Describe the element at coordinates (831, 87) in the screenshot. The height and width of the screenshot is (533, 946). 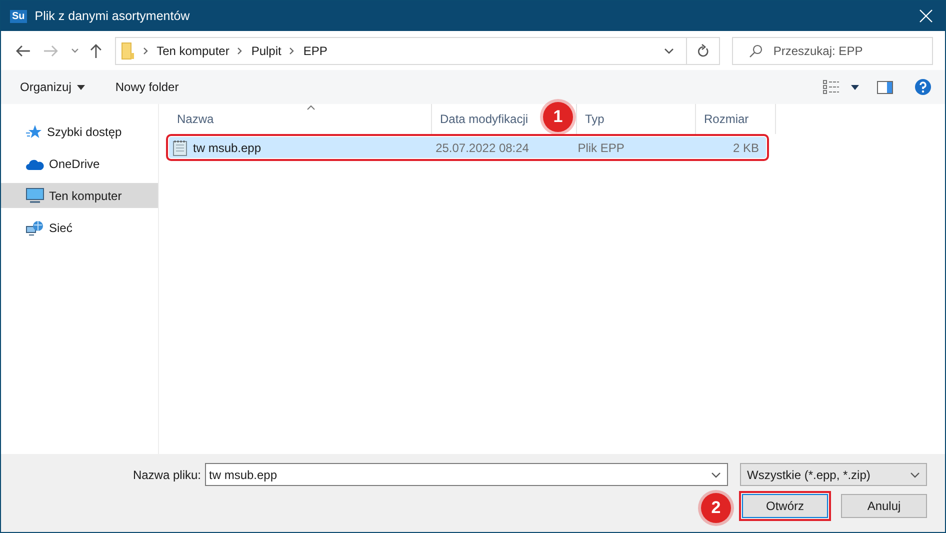
I see `view-options-icon` at that location.